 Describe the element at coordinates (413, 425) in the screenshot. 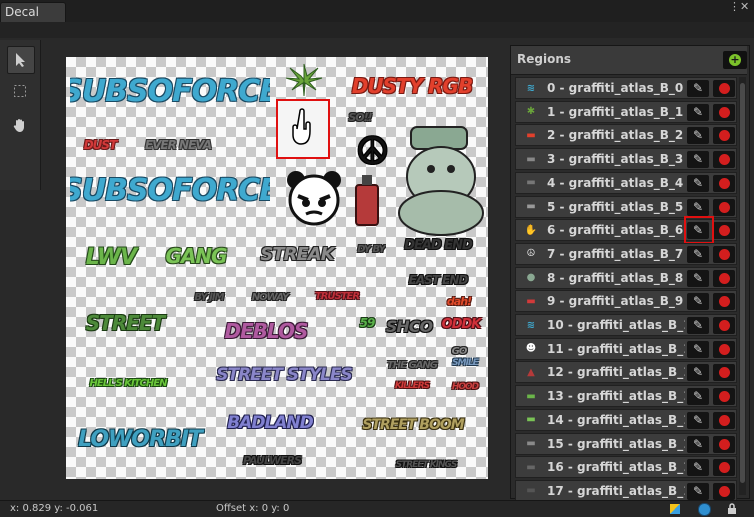

I see `atlas-decal: STREET BOOM` at that location.